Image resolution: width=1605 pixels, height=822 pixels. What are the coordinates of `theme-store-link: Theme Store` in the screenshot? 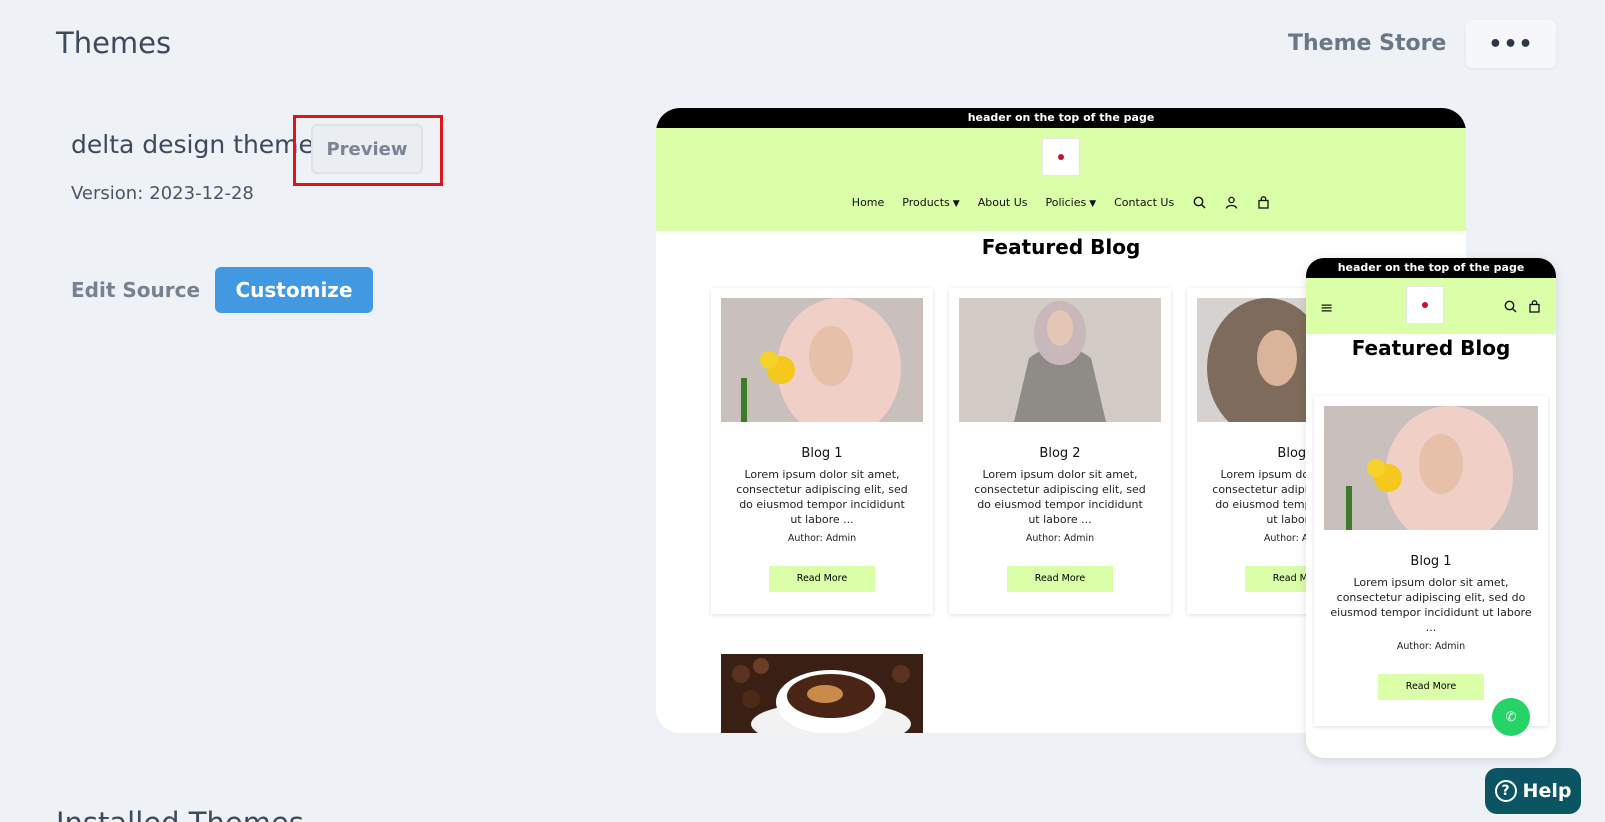 It's located at (1367, 43).